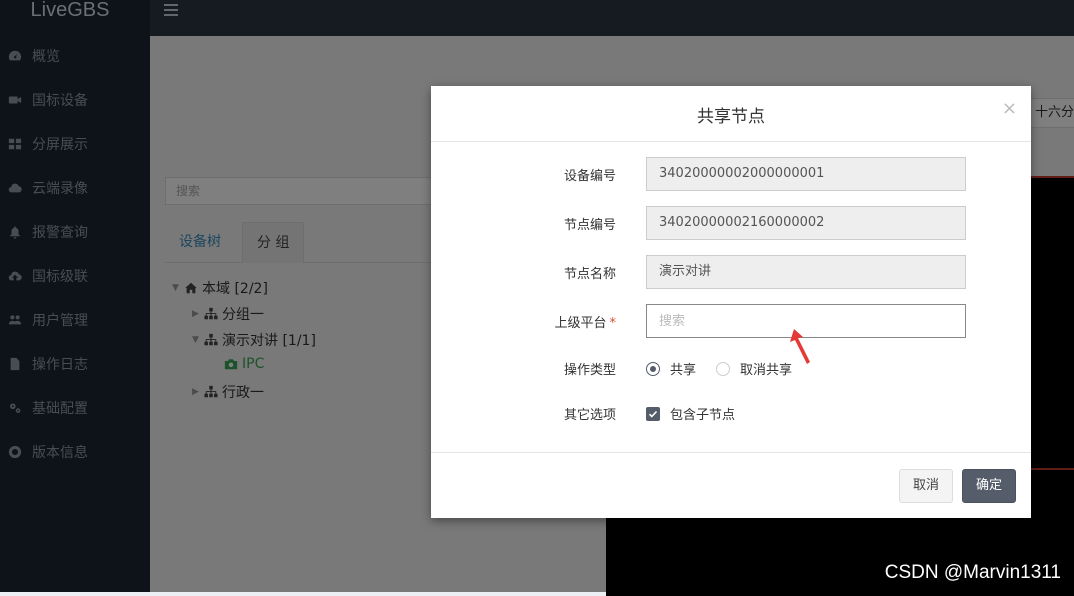 The image size is (1074, 596). What do you see at coordinates (589, 415) in the screenshot?
I see `other-options-label: 其它选项` at bounding box center [589, 415].